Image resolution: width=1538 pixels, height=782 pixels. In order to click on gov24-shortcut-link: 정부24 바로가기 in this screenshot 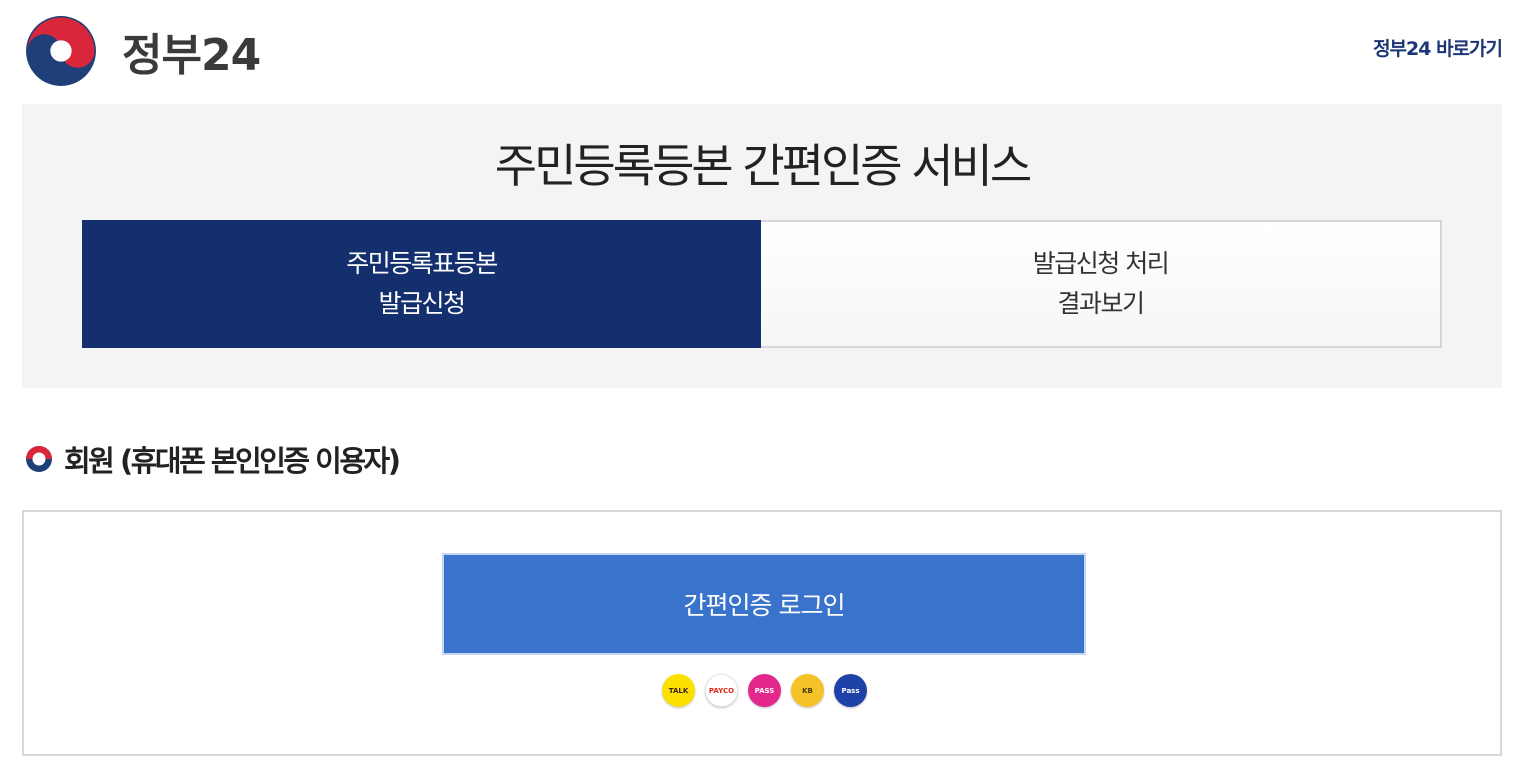, I will do `click(1438, 47)`.